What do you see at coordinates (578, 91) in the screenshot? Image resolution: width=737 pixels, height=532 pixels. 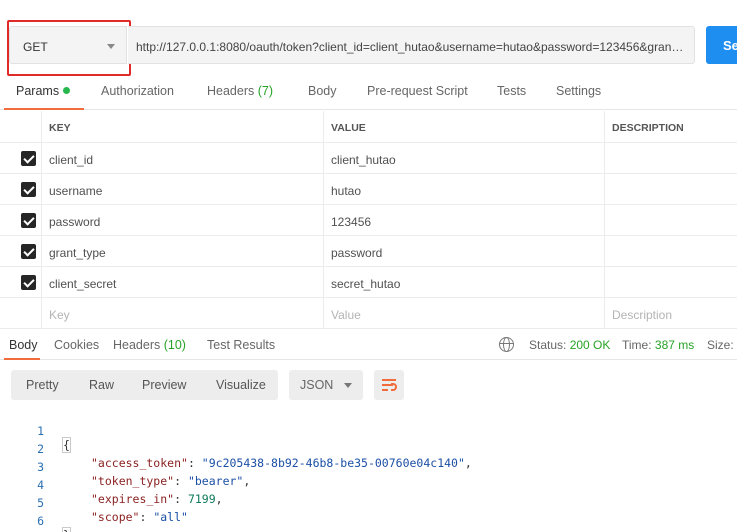 I see `tab-settings: Settings` at bounding box center [578, 91].